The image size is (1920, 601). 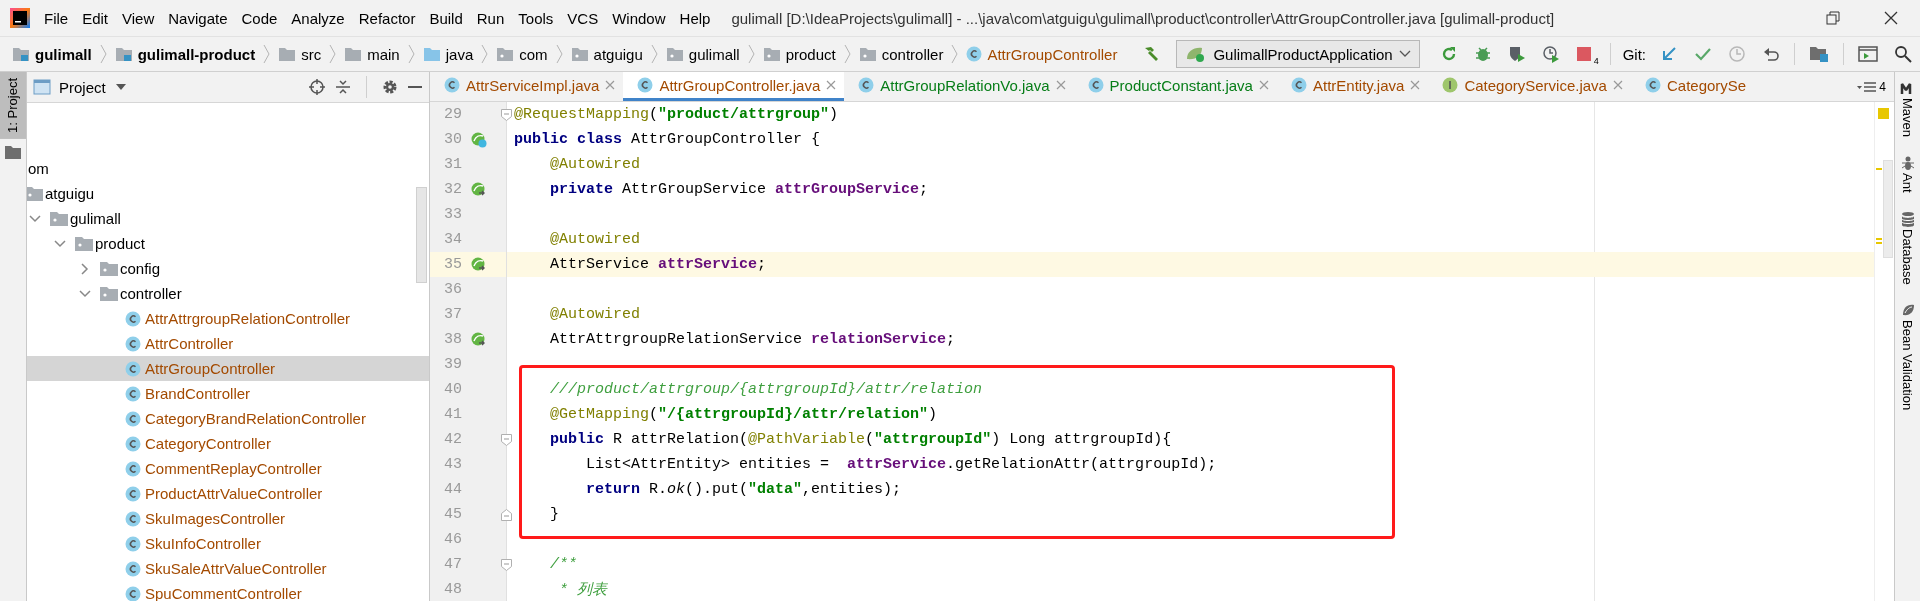 I want to click on breadcrumb: product, so click(x=810, y=54).